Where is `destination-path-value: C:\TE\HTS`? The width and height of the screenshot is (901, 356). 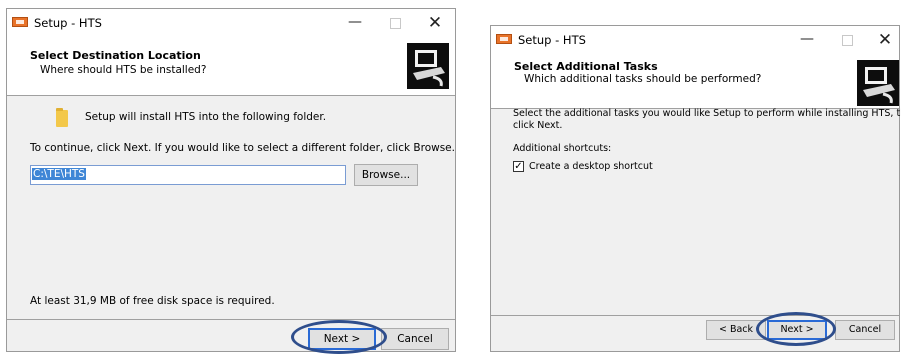 destination-path-value: C:\TE\HTS is located at coordinates (59, 174).